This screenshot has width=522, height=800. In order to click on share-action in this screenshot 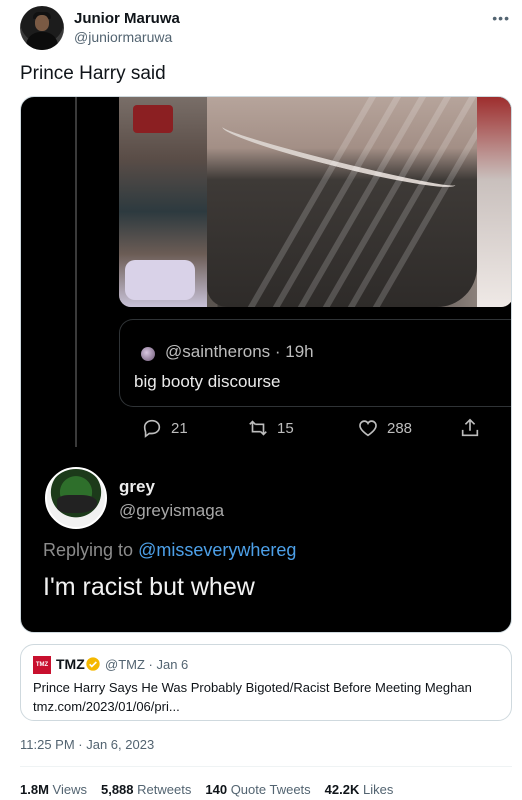, I will do `click(470, 428)`.